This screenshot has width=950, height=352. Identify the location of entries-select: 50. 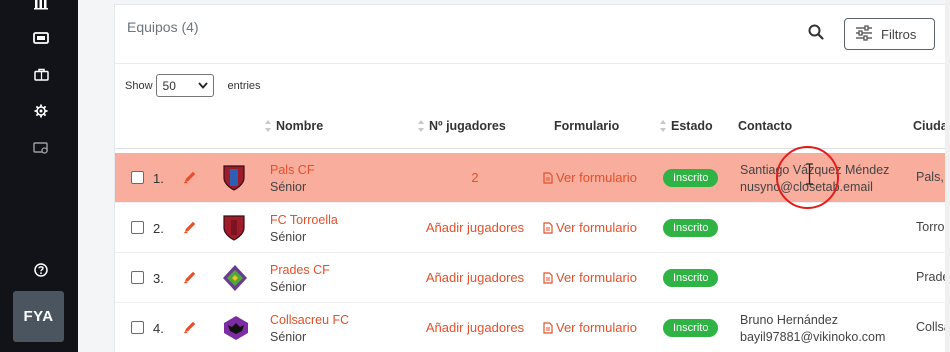
(184, 85).